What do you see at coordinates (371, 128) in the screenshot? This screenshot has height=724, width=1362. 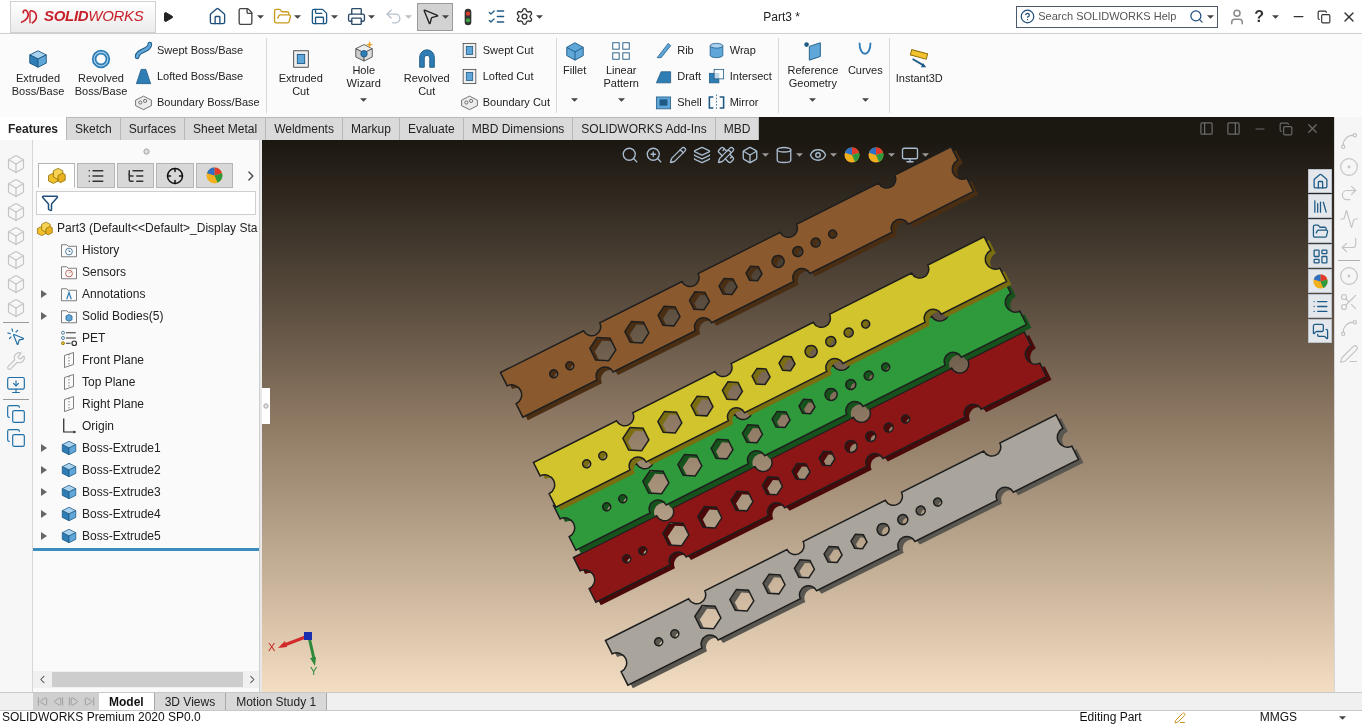 I see `command-tab: Markup` at bounding box center [371, 128].